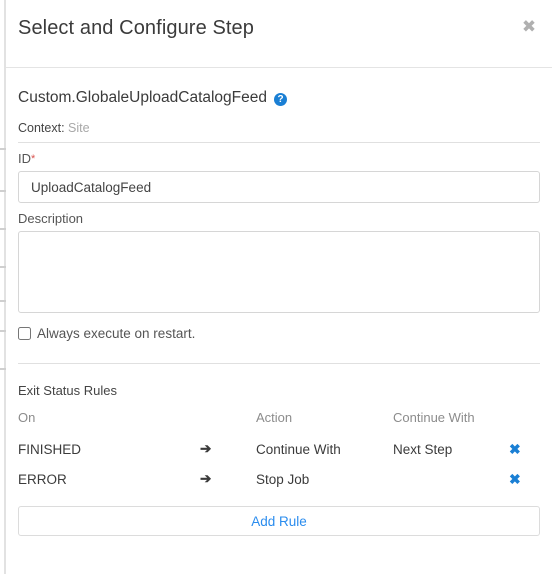 Image resolution: width=552 pixels, height=574 pixels. Describe the element at coordinates (283, 479) in the screenshot. I see `rule-action-value: Stop Job` at that location.